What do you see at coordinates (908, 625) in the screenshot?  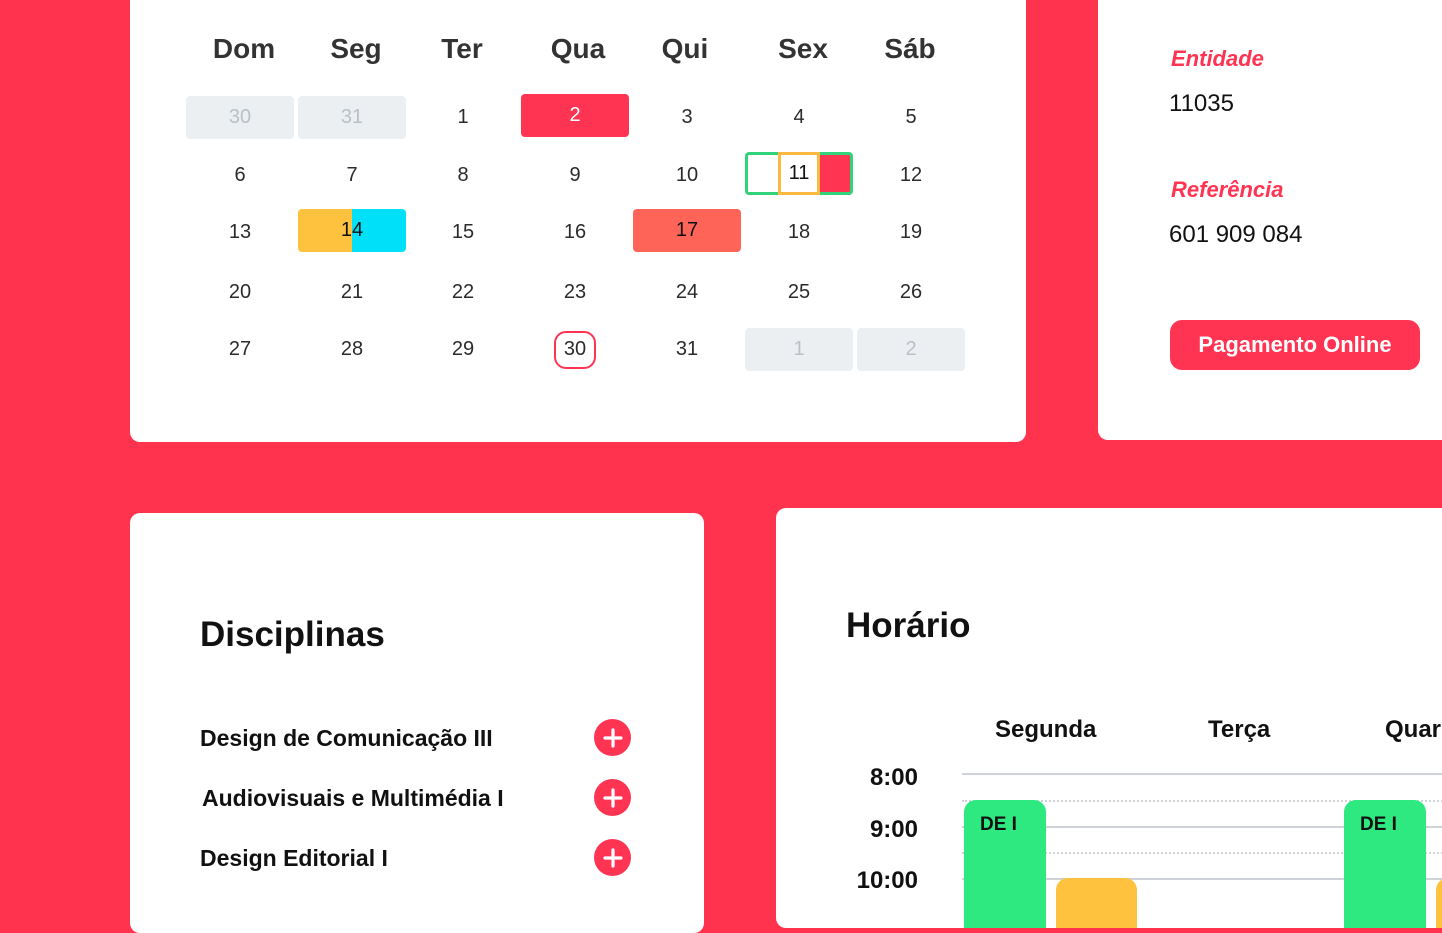 I see `schedule-title: Horário` at bounding box center [908, 625].